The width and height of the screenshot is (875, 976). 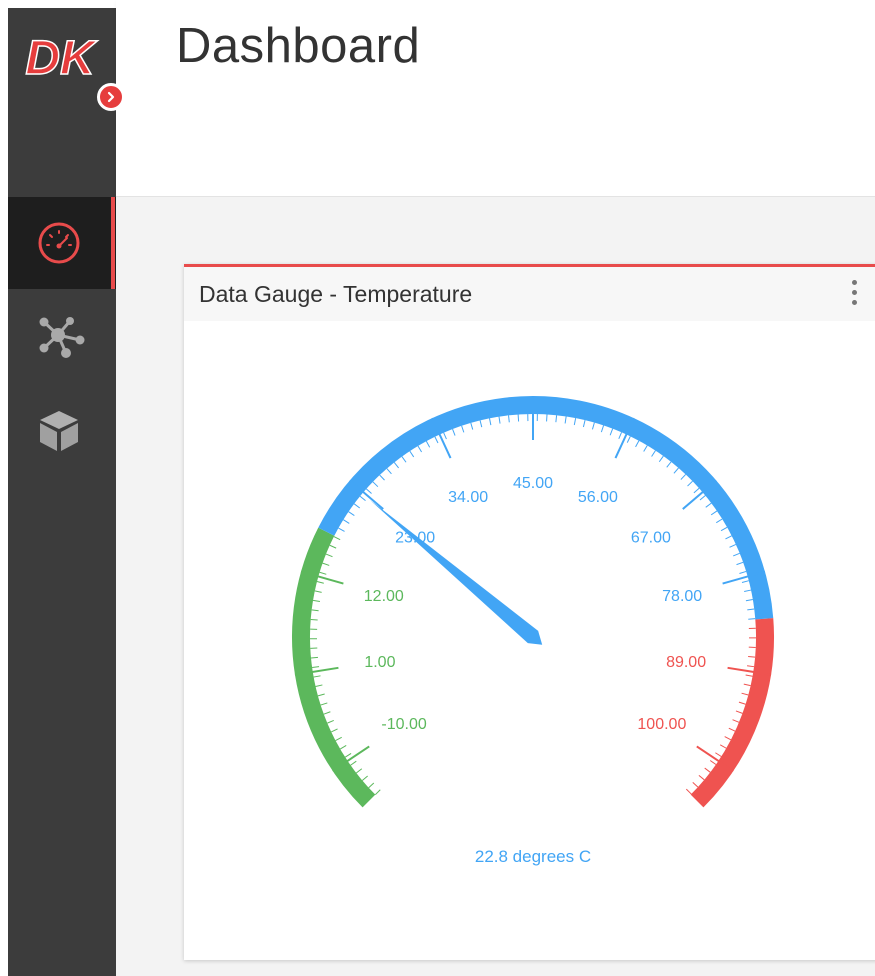 What do you see at coordinates (651, 537) in the screenshot?
I see `tick-label: 67.00` at bounding box center [651, 537].